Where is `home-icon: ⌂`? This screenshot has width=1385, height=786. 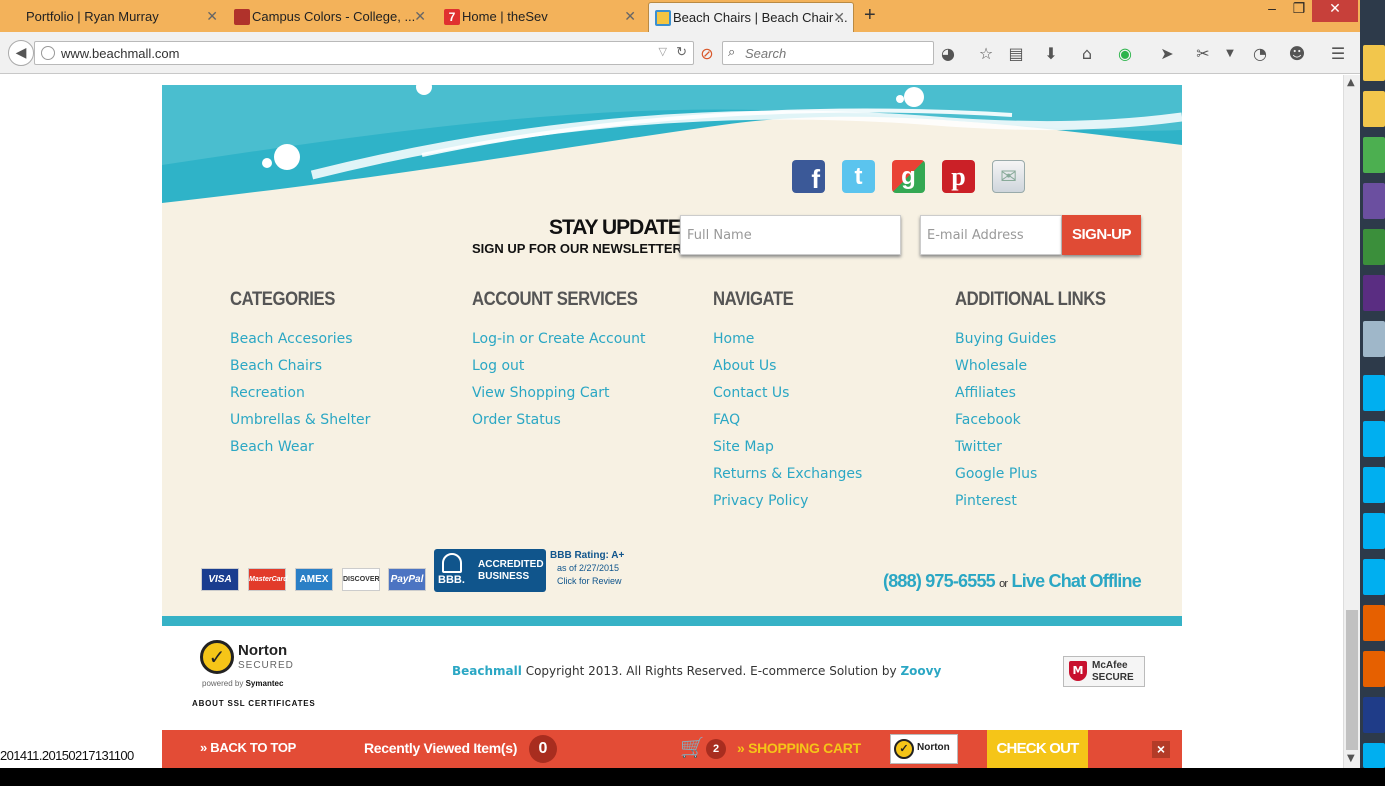 home-icon: ⌂ is located at coordinates (1087, 54).